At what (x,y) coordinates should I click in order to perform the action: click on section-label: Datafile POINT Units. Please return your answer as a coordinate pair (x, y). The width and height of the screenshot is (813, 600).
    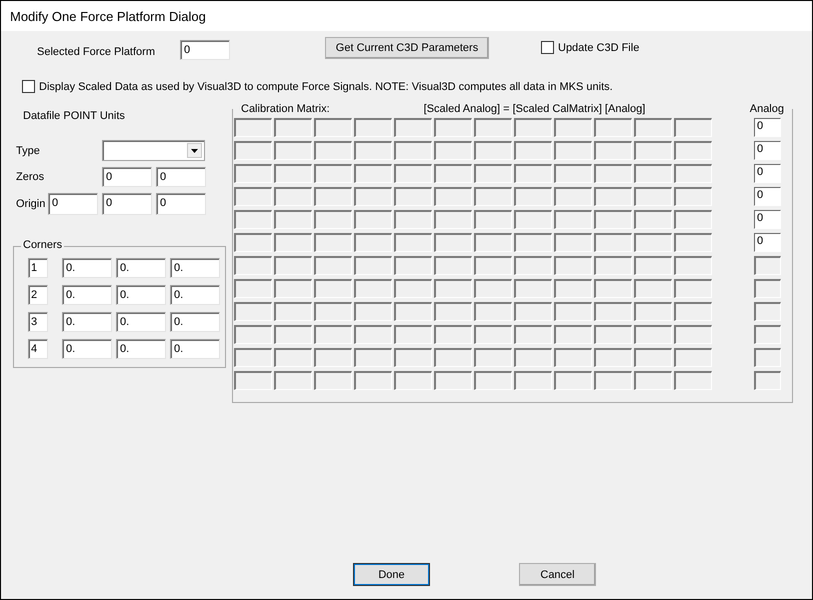
    Looking at the image, I should click on (74, 116).